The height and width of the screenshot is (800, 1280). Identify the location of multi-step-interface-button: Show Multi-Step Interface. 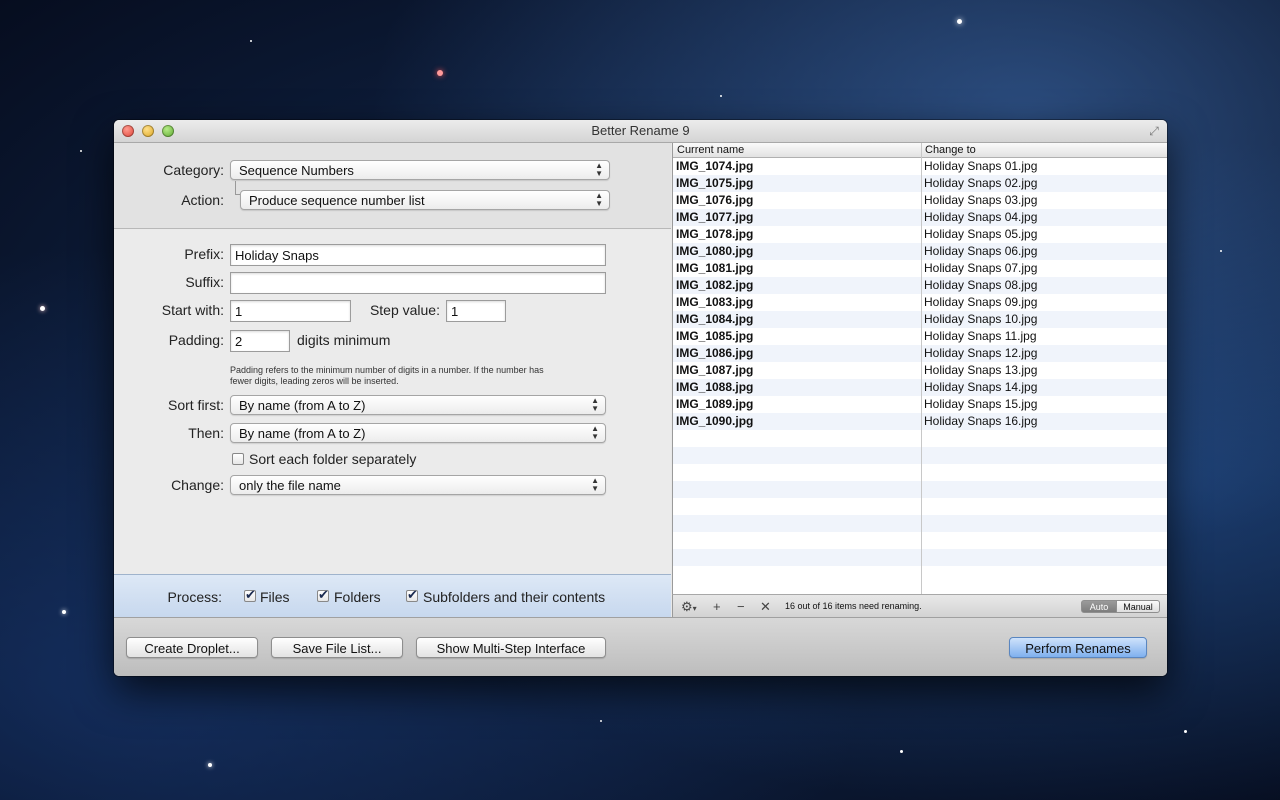
(511, 647).